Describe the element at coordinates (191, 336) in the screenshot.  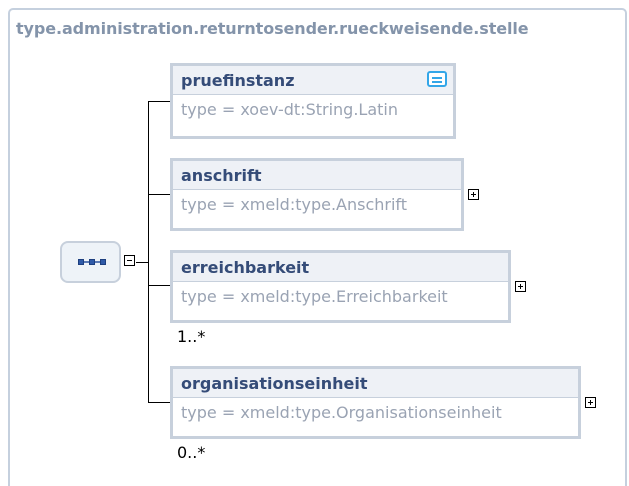
I see `cardinality-label: 1..*` at that location.